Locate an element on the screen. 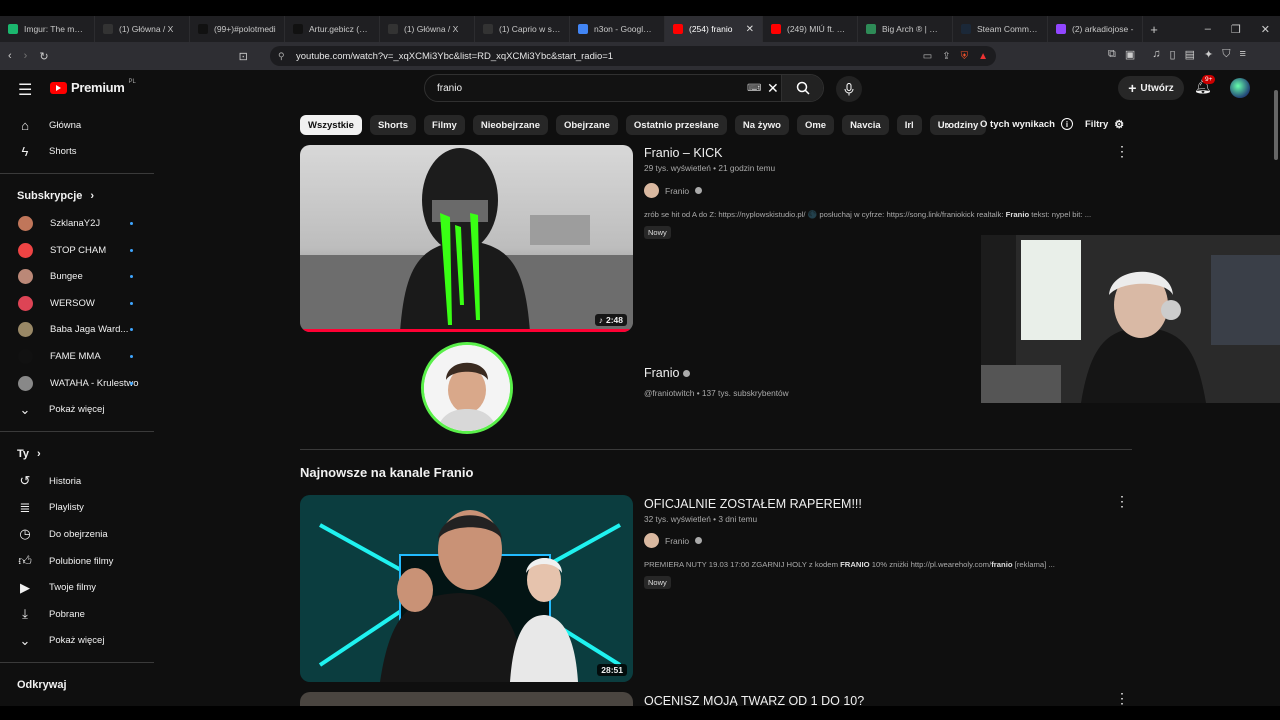  filter-chip: Ome is located at coordinates (815, 125).